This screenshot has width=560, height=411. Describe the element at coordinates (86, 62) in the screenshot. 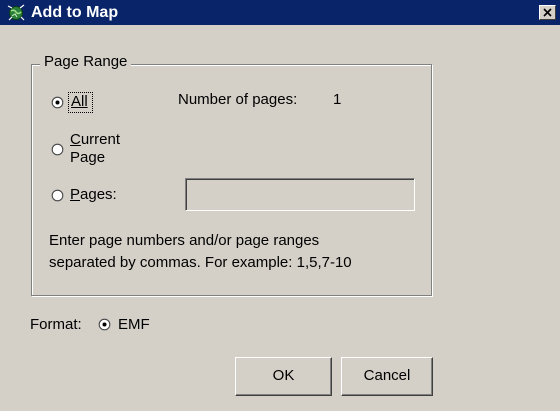

I see `page-range-legend: Page Range` at that location.